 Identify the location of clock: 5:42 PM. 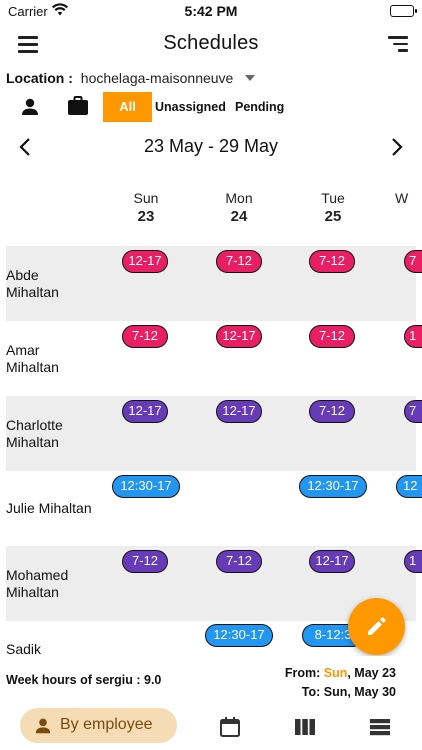
(211, 11).